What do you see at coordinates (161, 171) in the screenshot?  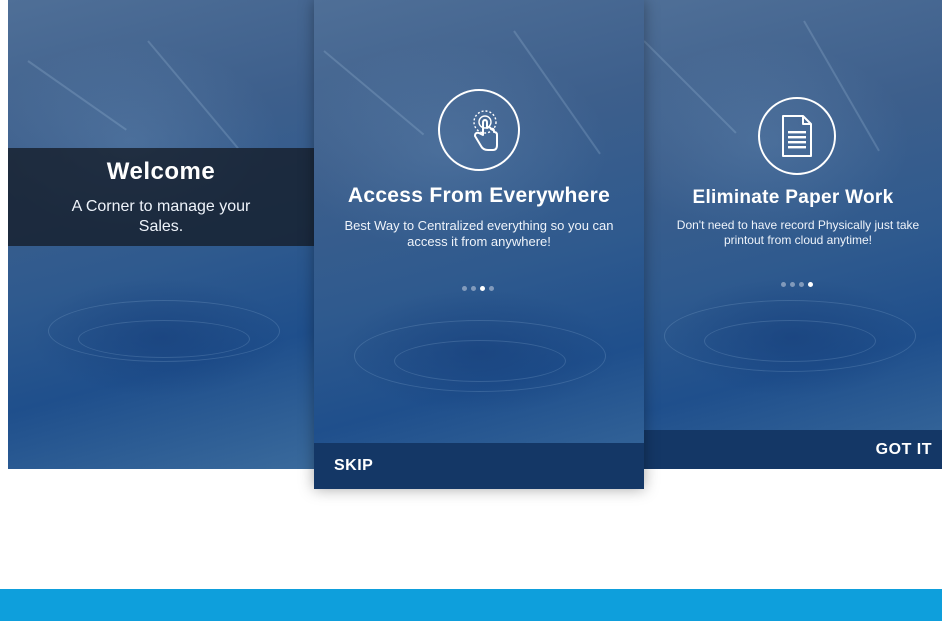 I see `welcome-title: Welcome` at bounding box center [161, 171].